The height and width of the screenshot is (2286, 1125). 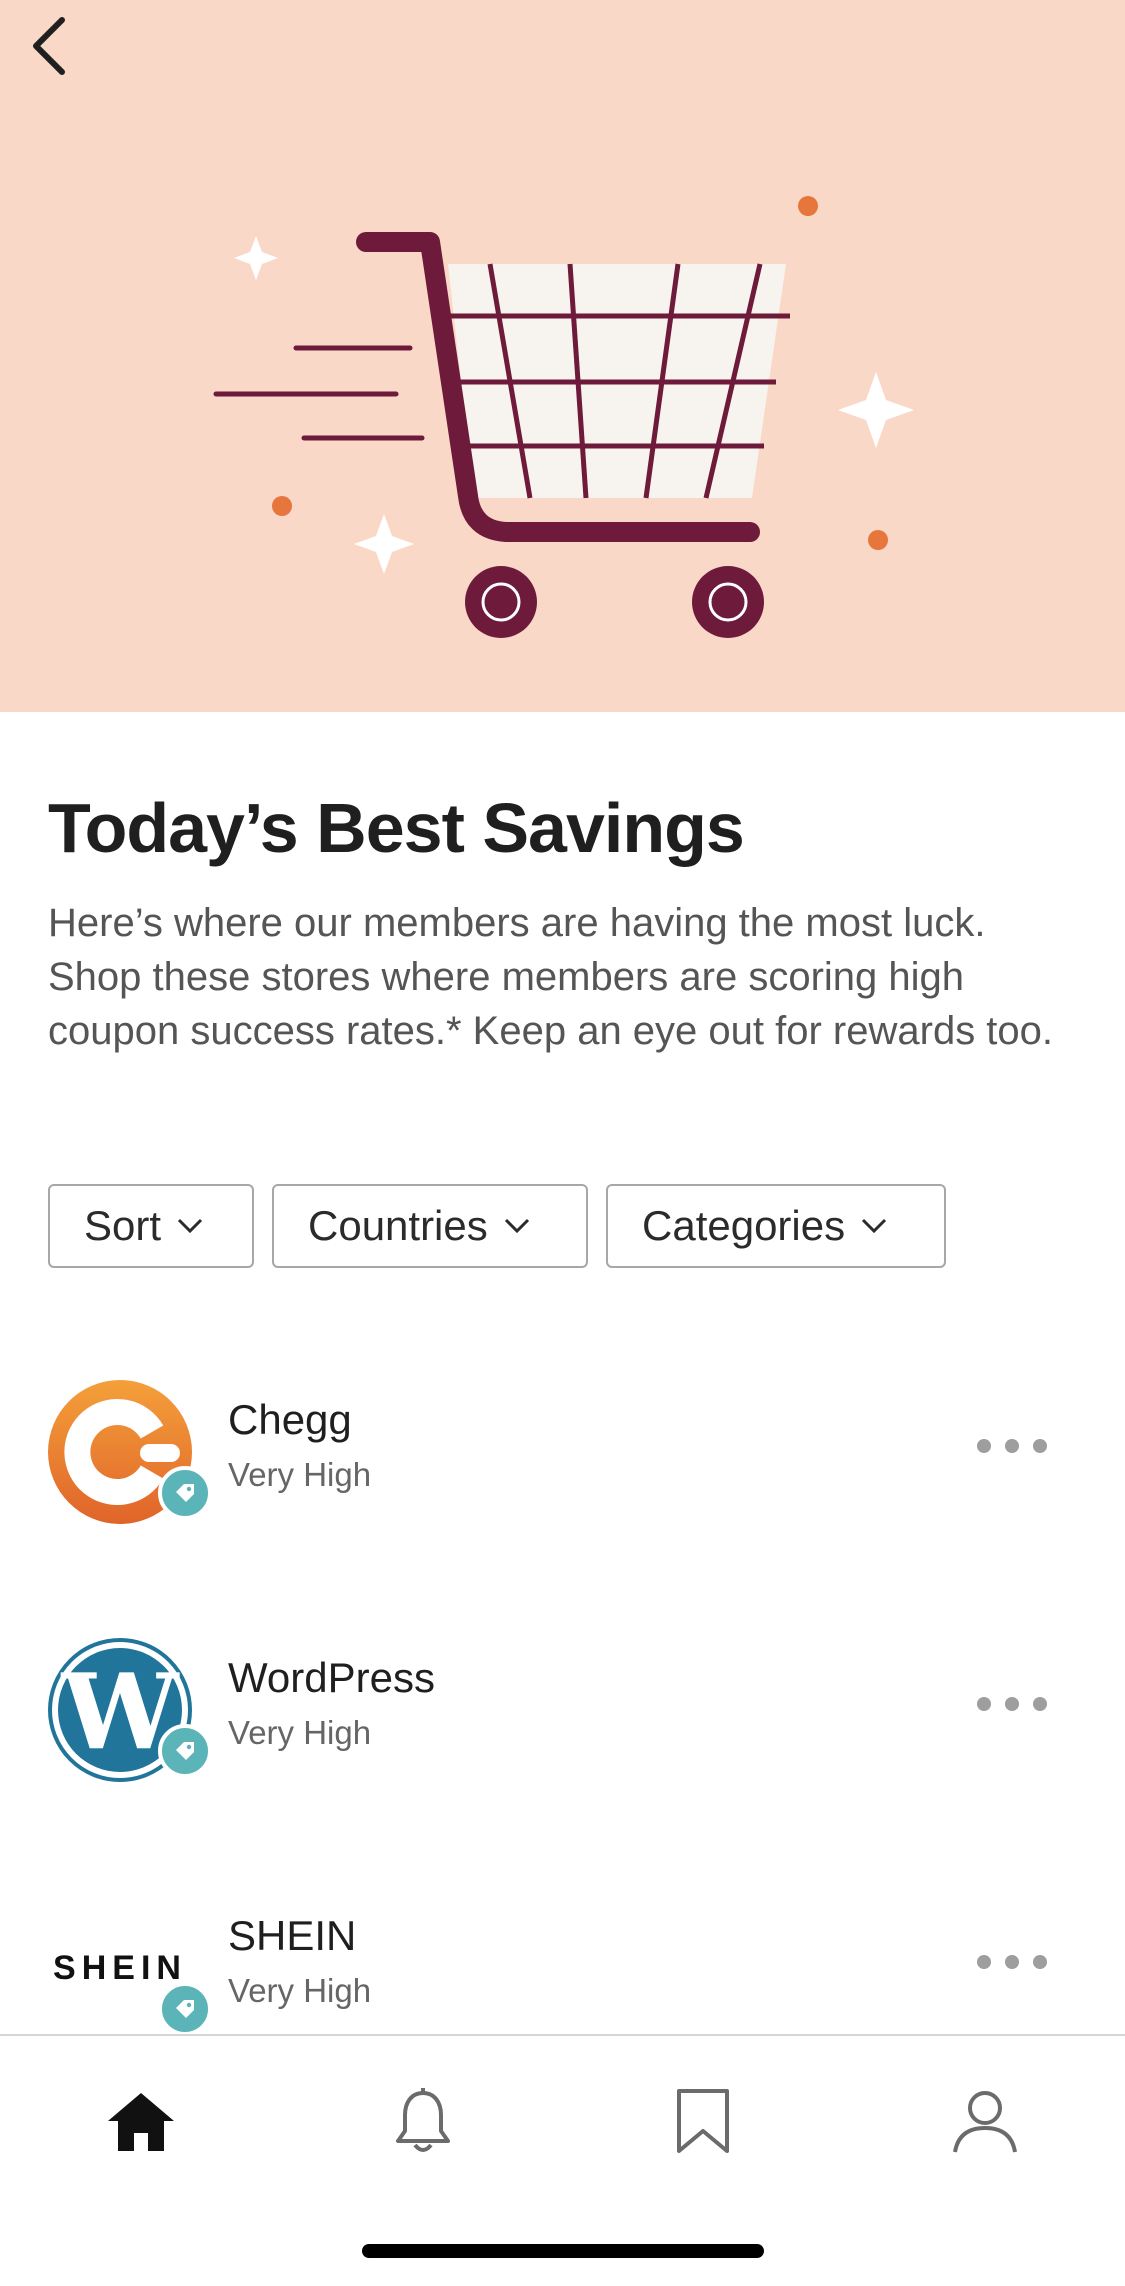 I want to click on page-title: Today’s Best Savings, so click(x=396, y=828).